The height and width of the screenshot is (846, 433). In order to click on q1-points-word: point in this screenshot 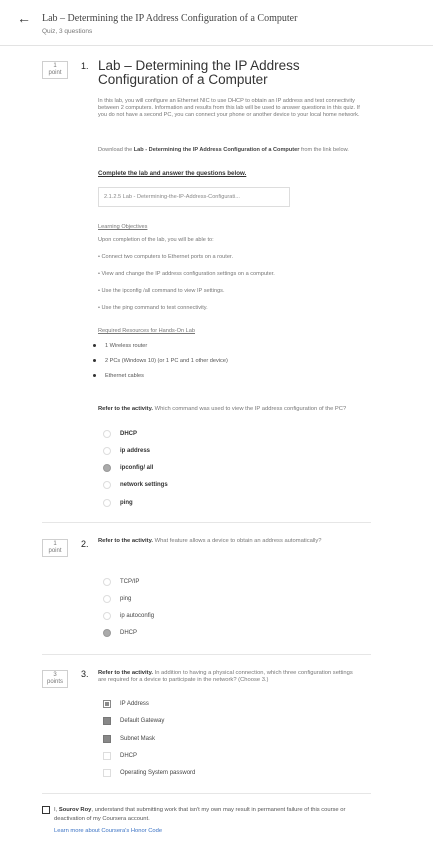, I will do `click(55, 73)`.